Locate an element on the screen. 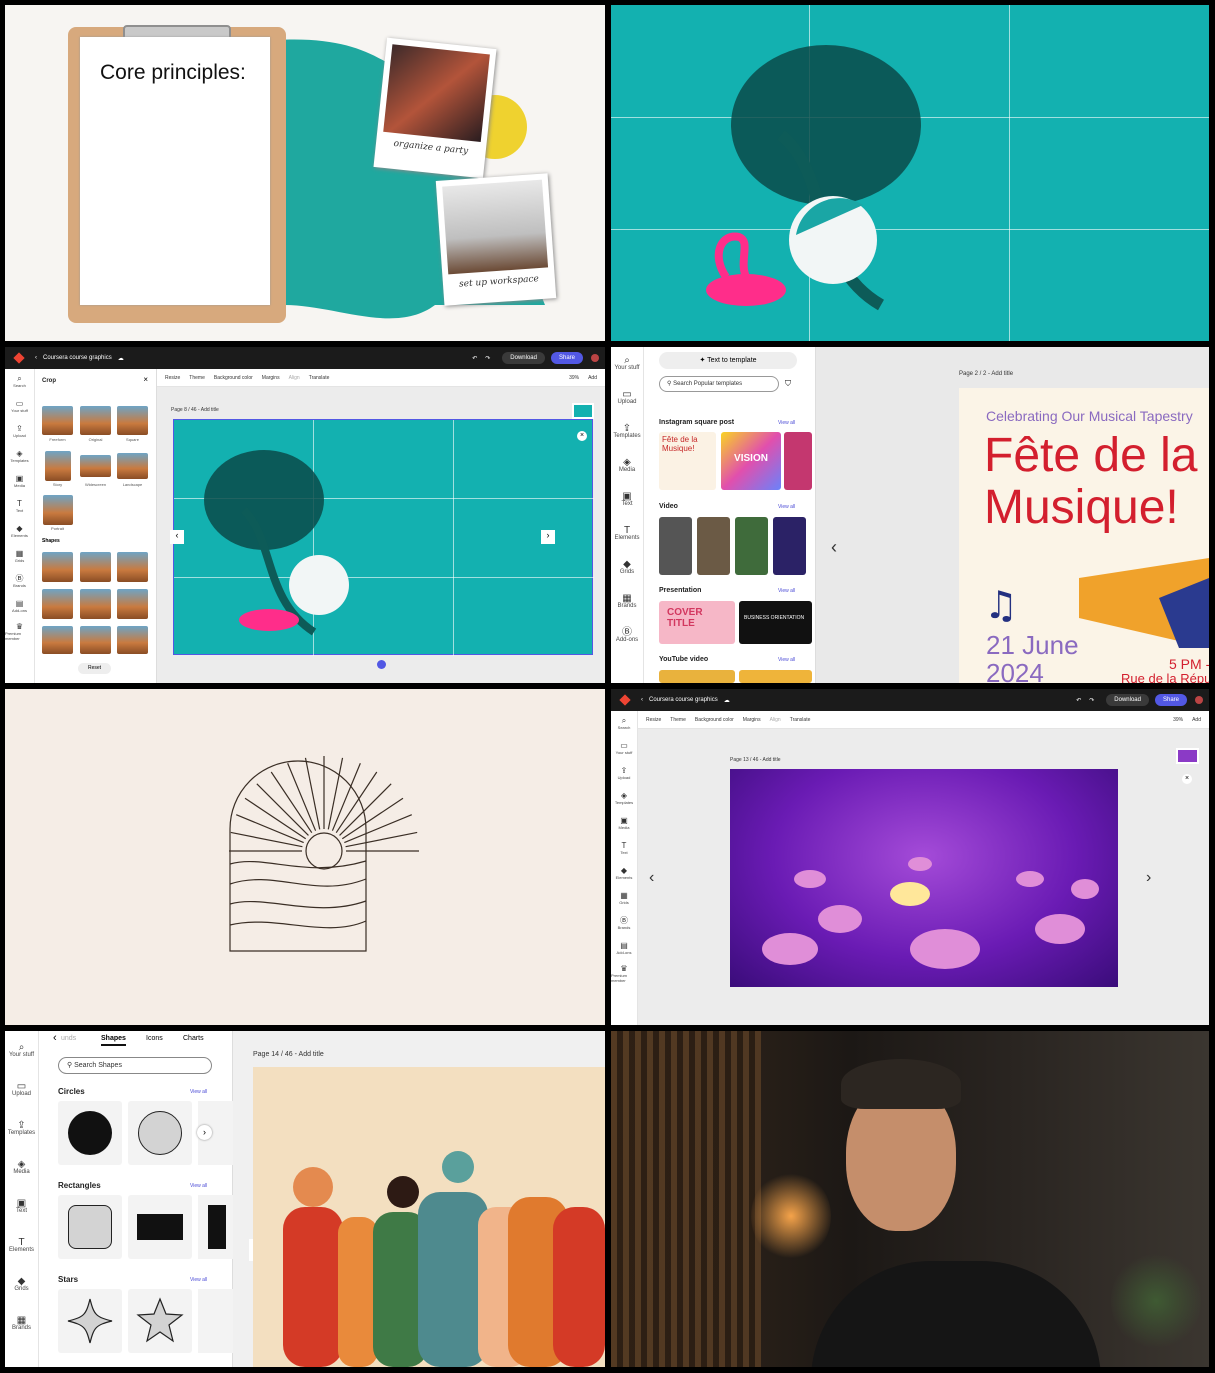 The height and width of the screenshot is (1373, 1215). search-input: ⚲ Search Popular templates is located at coordinates (719, 384).